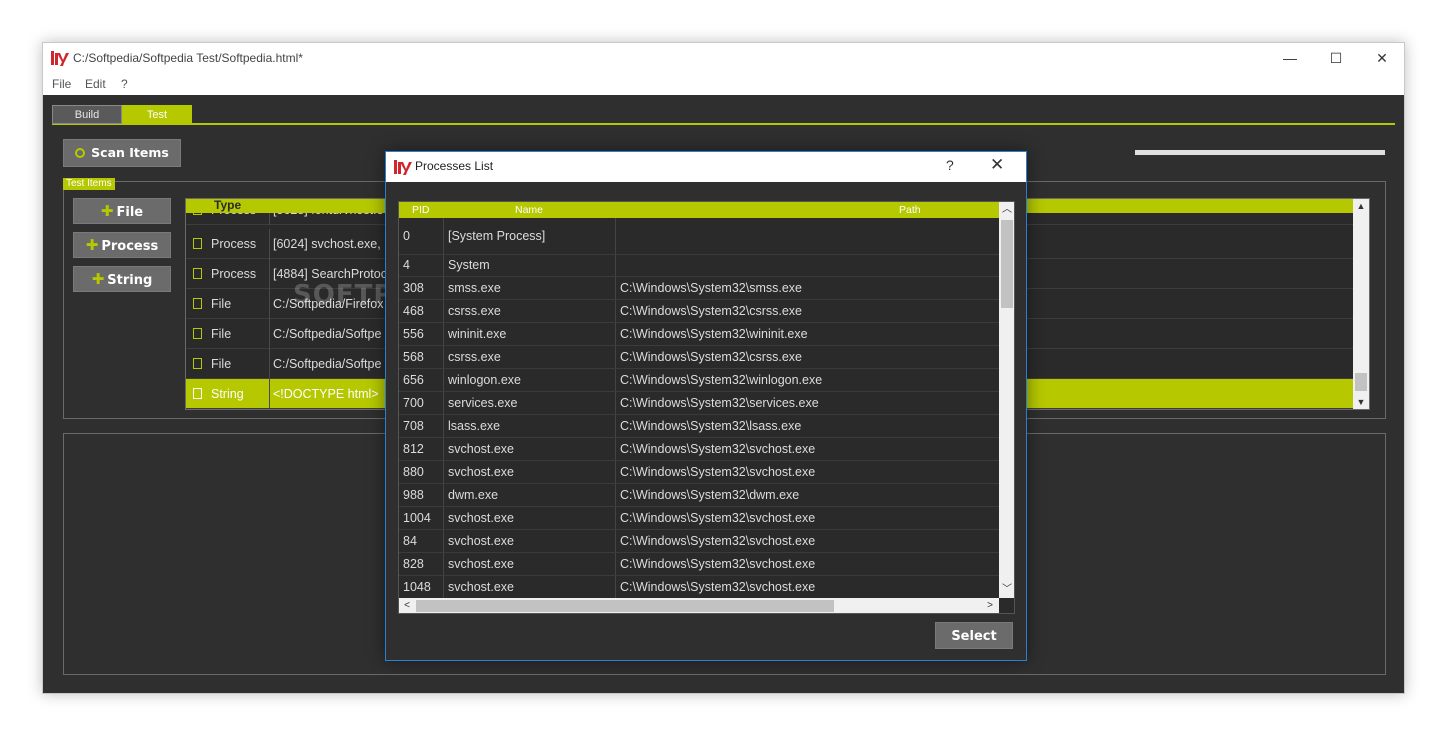 This screenshot has width=1447, height=736. I want to click on row-pid: 1048, so click(417, 587).